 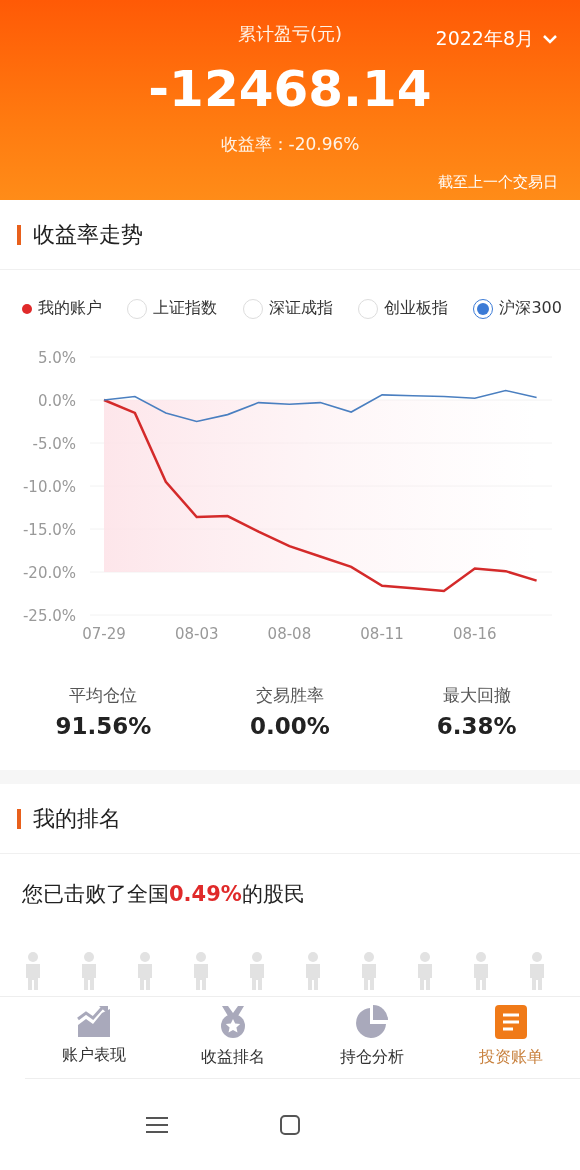 I want to click on stat-value: 91.56%, so click(x=103, y=726).